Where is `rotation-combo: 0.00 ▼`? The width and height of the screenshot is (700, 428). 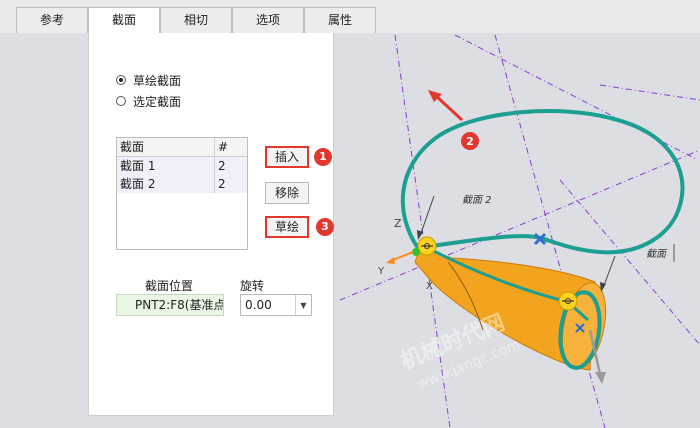
rotation-combo: 0.00 ▼ is located at coordinates (276, 305).